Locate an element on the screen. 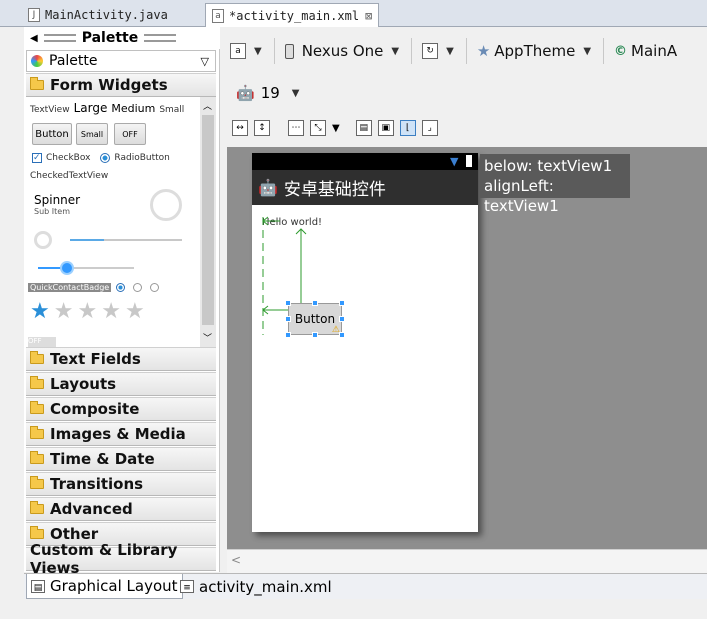 Image resolution: width=707 pixels, height=619 pixels. grip-icon is located at coordinates (59, 38).